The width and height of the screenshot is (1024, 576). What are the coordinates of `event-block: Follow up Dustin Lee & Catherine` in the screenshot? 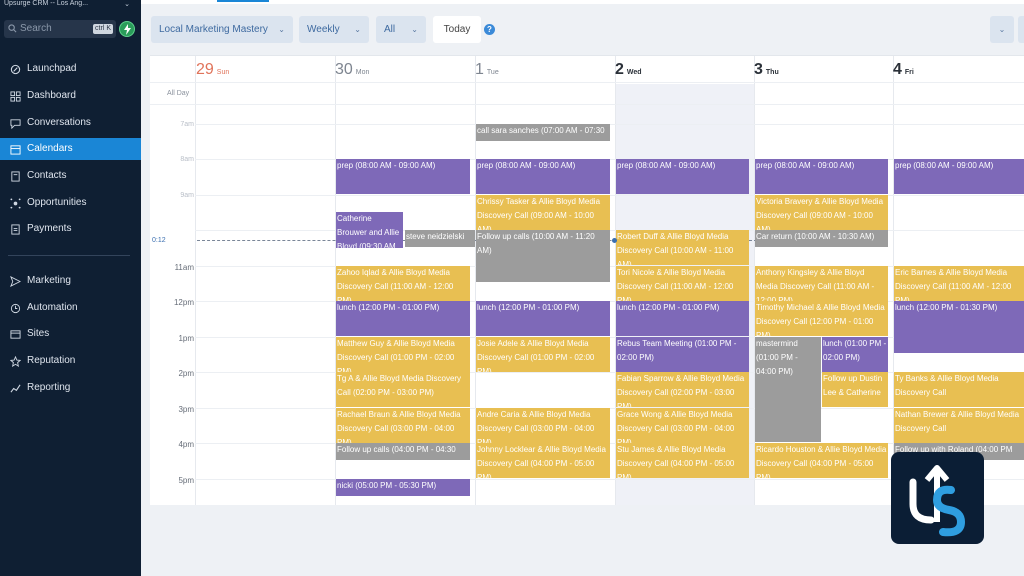 It's located at (855, 389).